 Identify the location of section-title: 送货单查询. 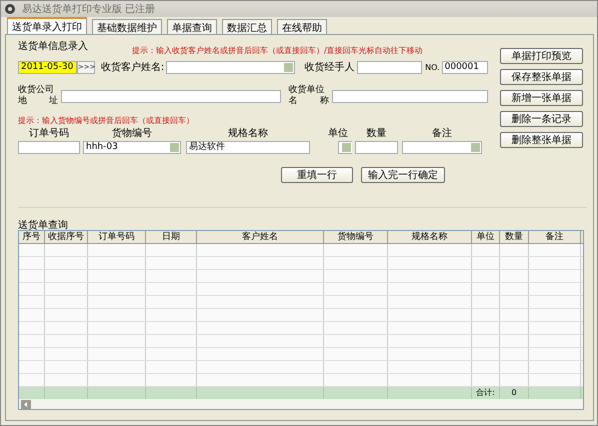
(43, 224).